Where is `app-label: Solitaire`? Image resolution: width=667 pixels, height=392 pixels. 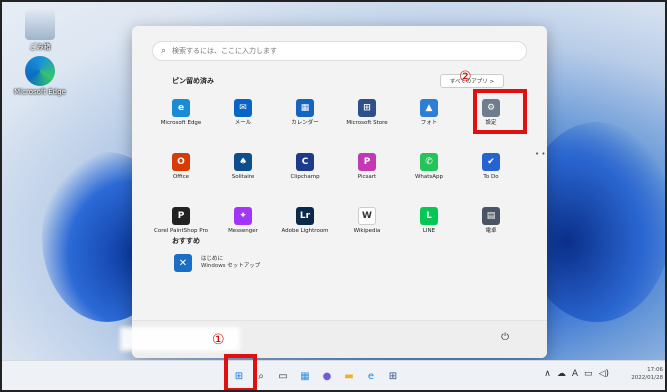 app-label: Solitaire is located at coordinates (243, 177).